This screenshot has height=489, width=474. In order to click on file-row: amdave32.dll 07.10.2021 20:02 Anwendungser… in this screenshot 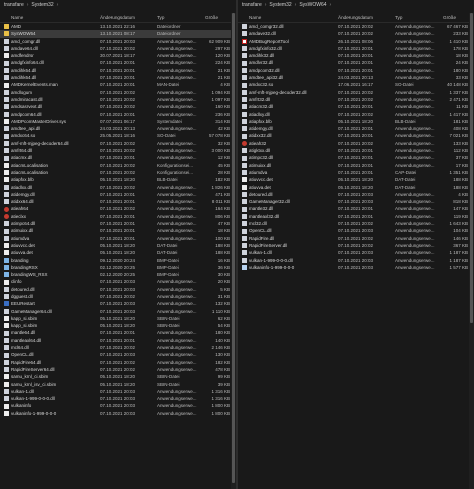, I will do `click(356, 33)`.